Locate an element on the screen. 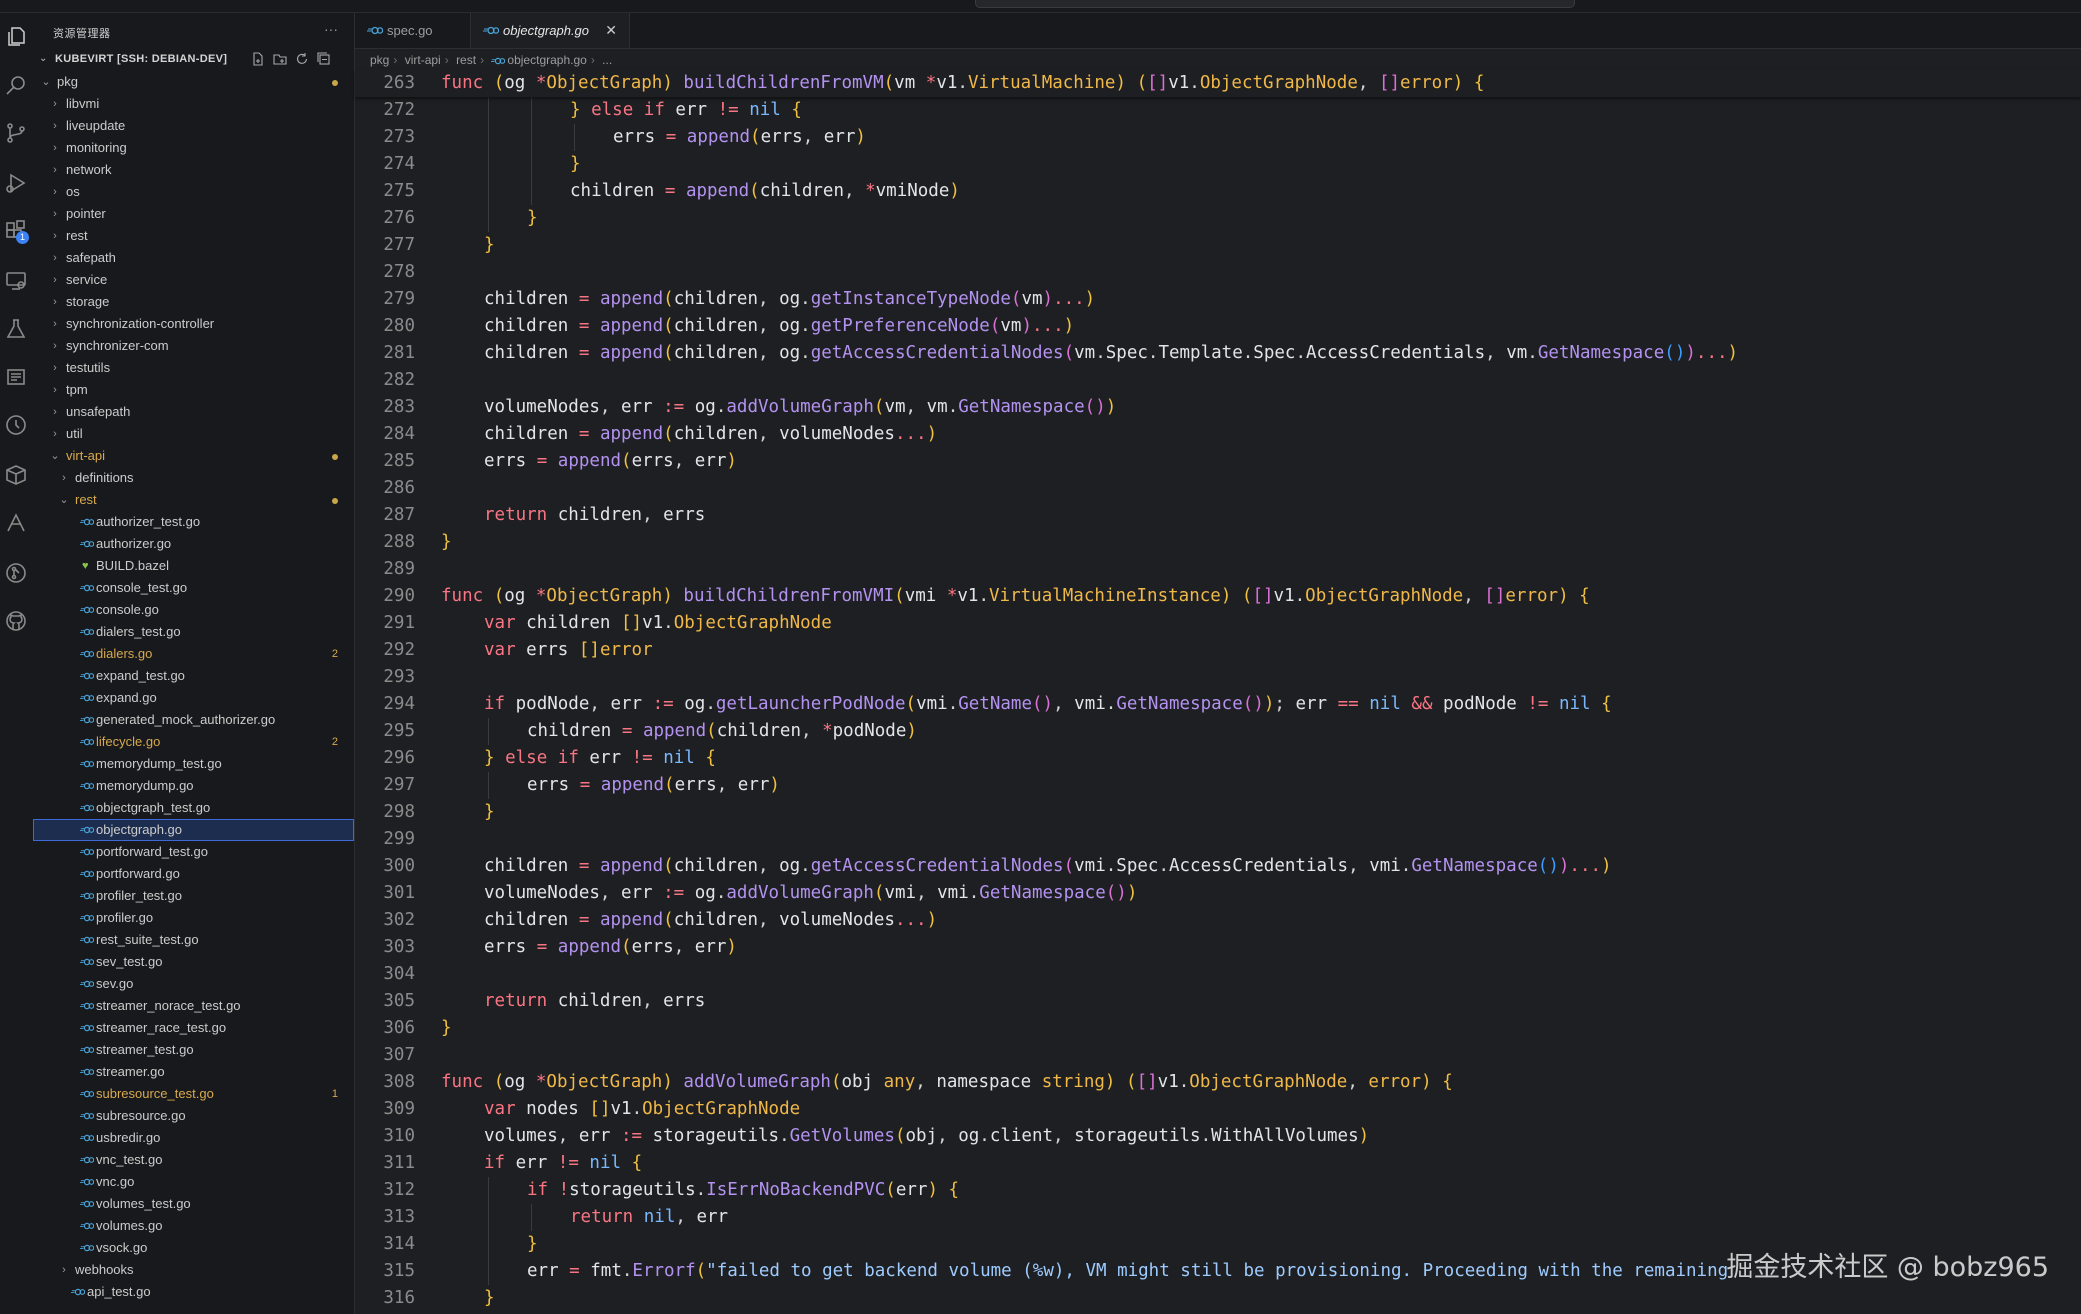  tree-file: objectgraph.go is located at coordinates (193, 830).